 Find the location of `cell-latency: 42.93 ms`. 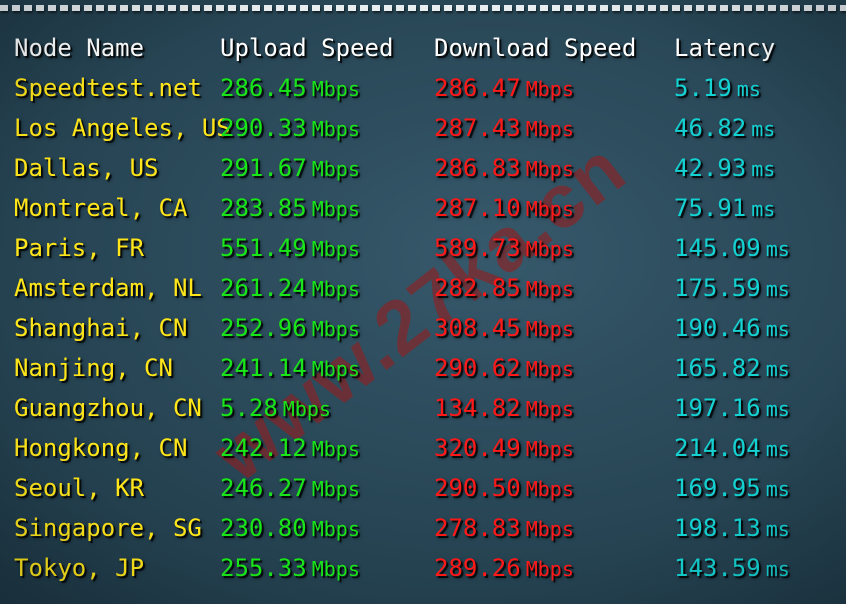

cell-latency: 42.93 ms is located at coordinates (724, 168).